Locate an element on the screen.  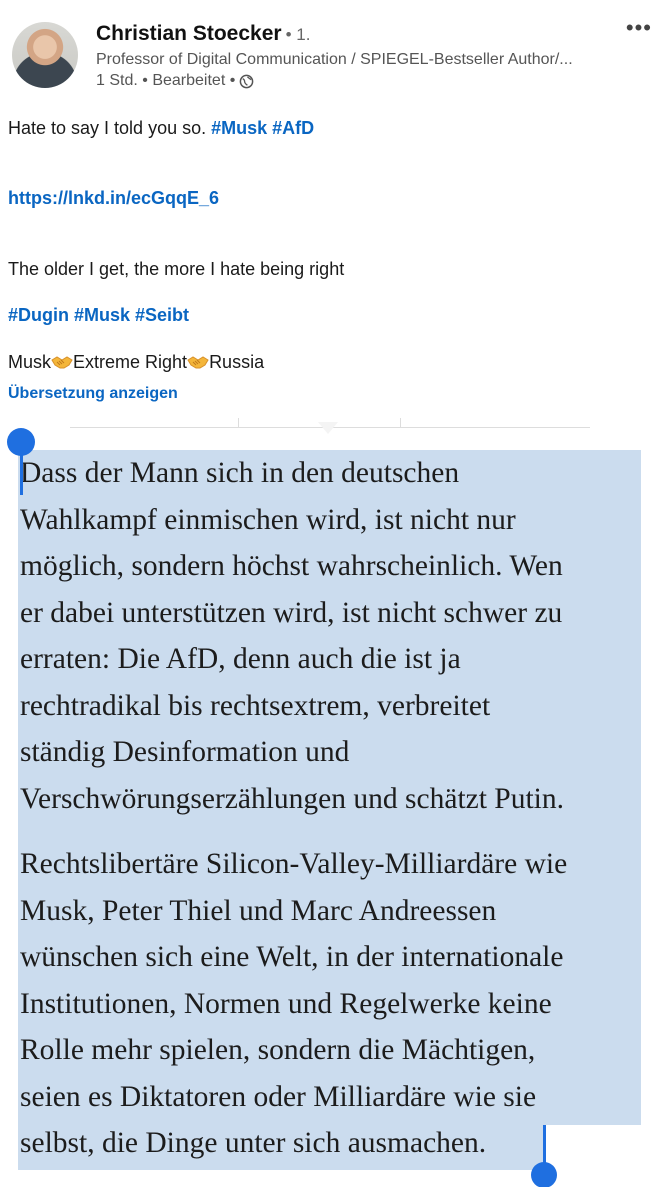
menu-caret-icon is located at coordinates (328, 428).